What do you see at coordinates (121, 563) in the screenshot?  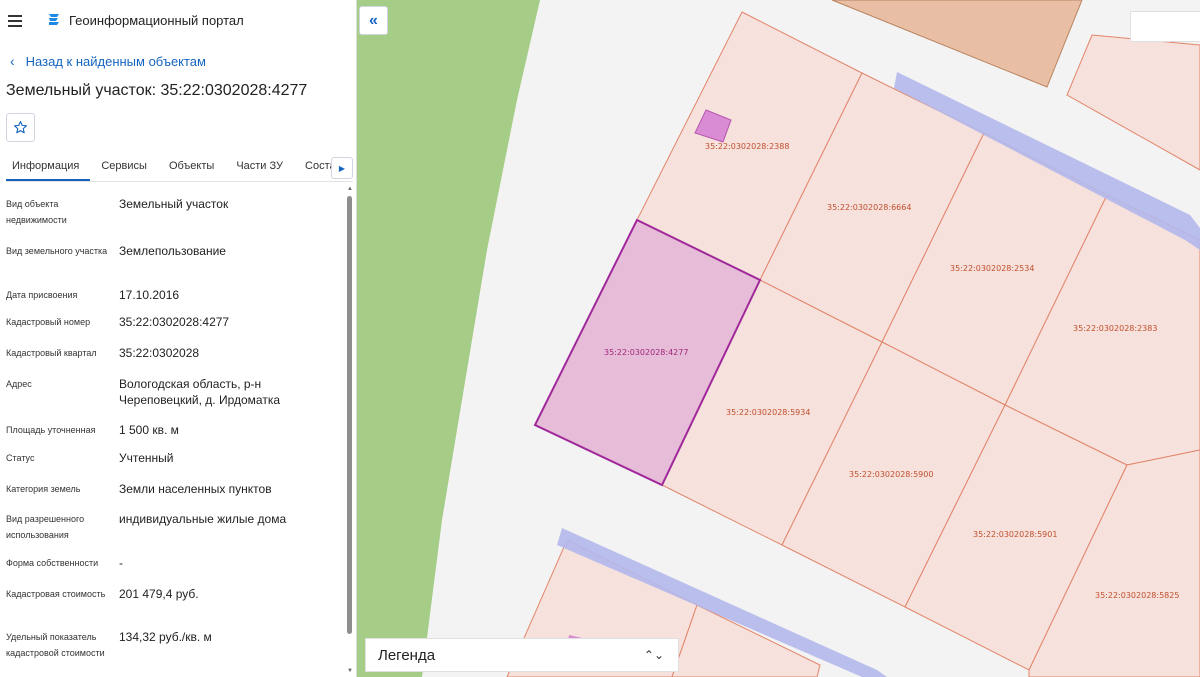 I see `info-value: -` at bounding box center [121, 563].